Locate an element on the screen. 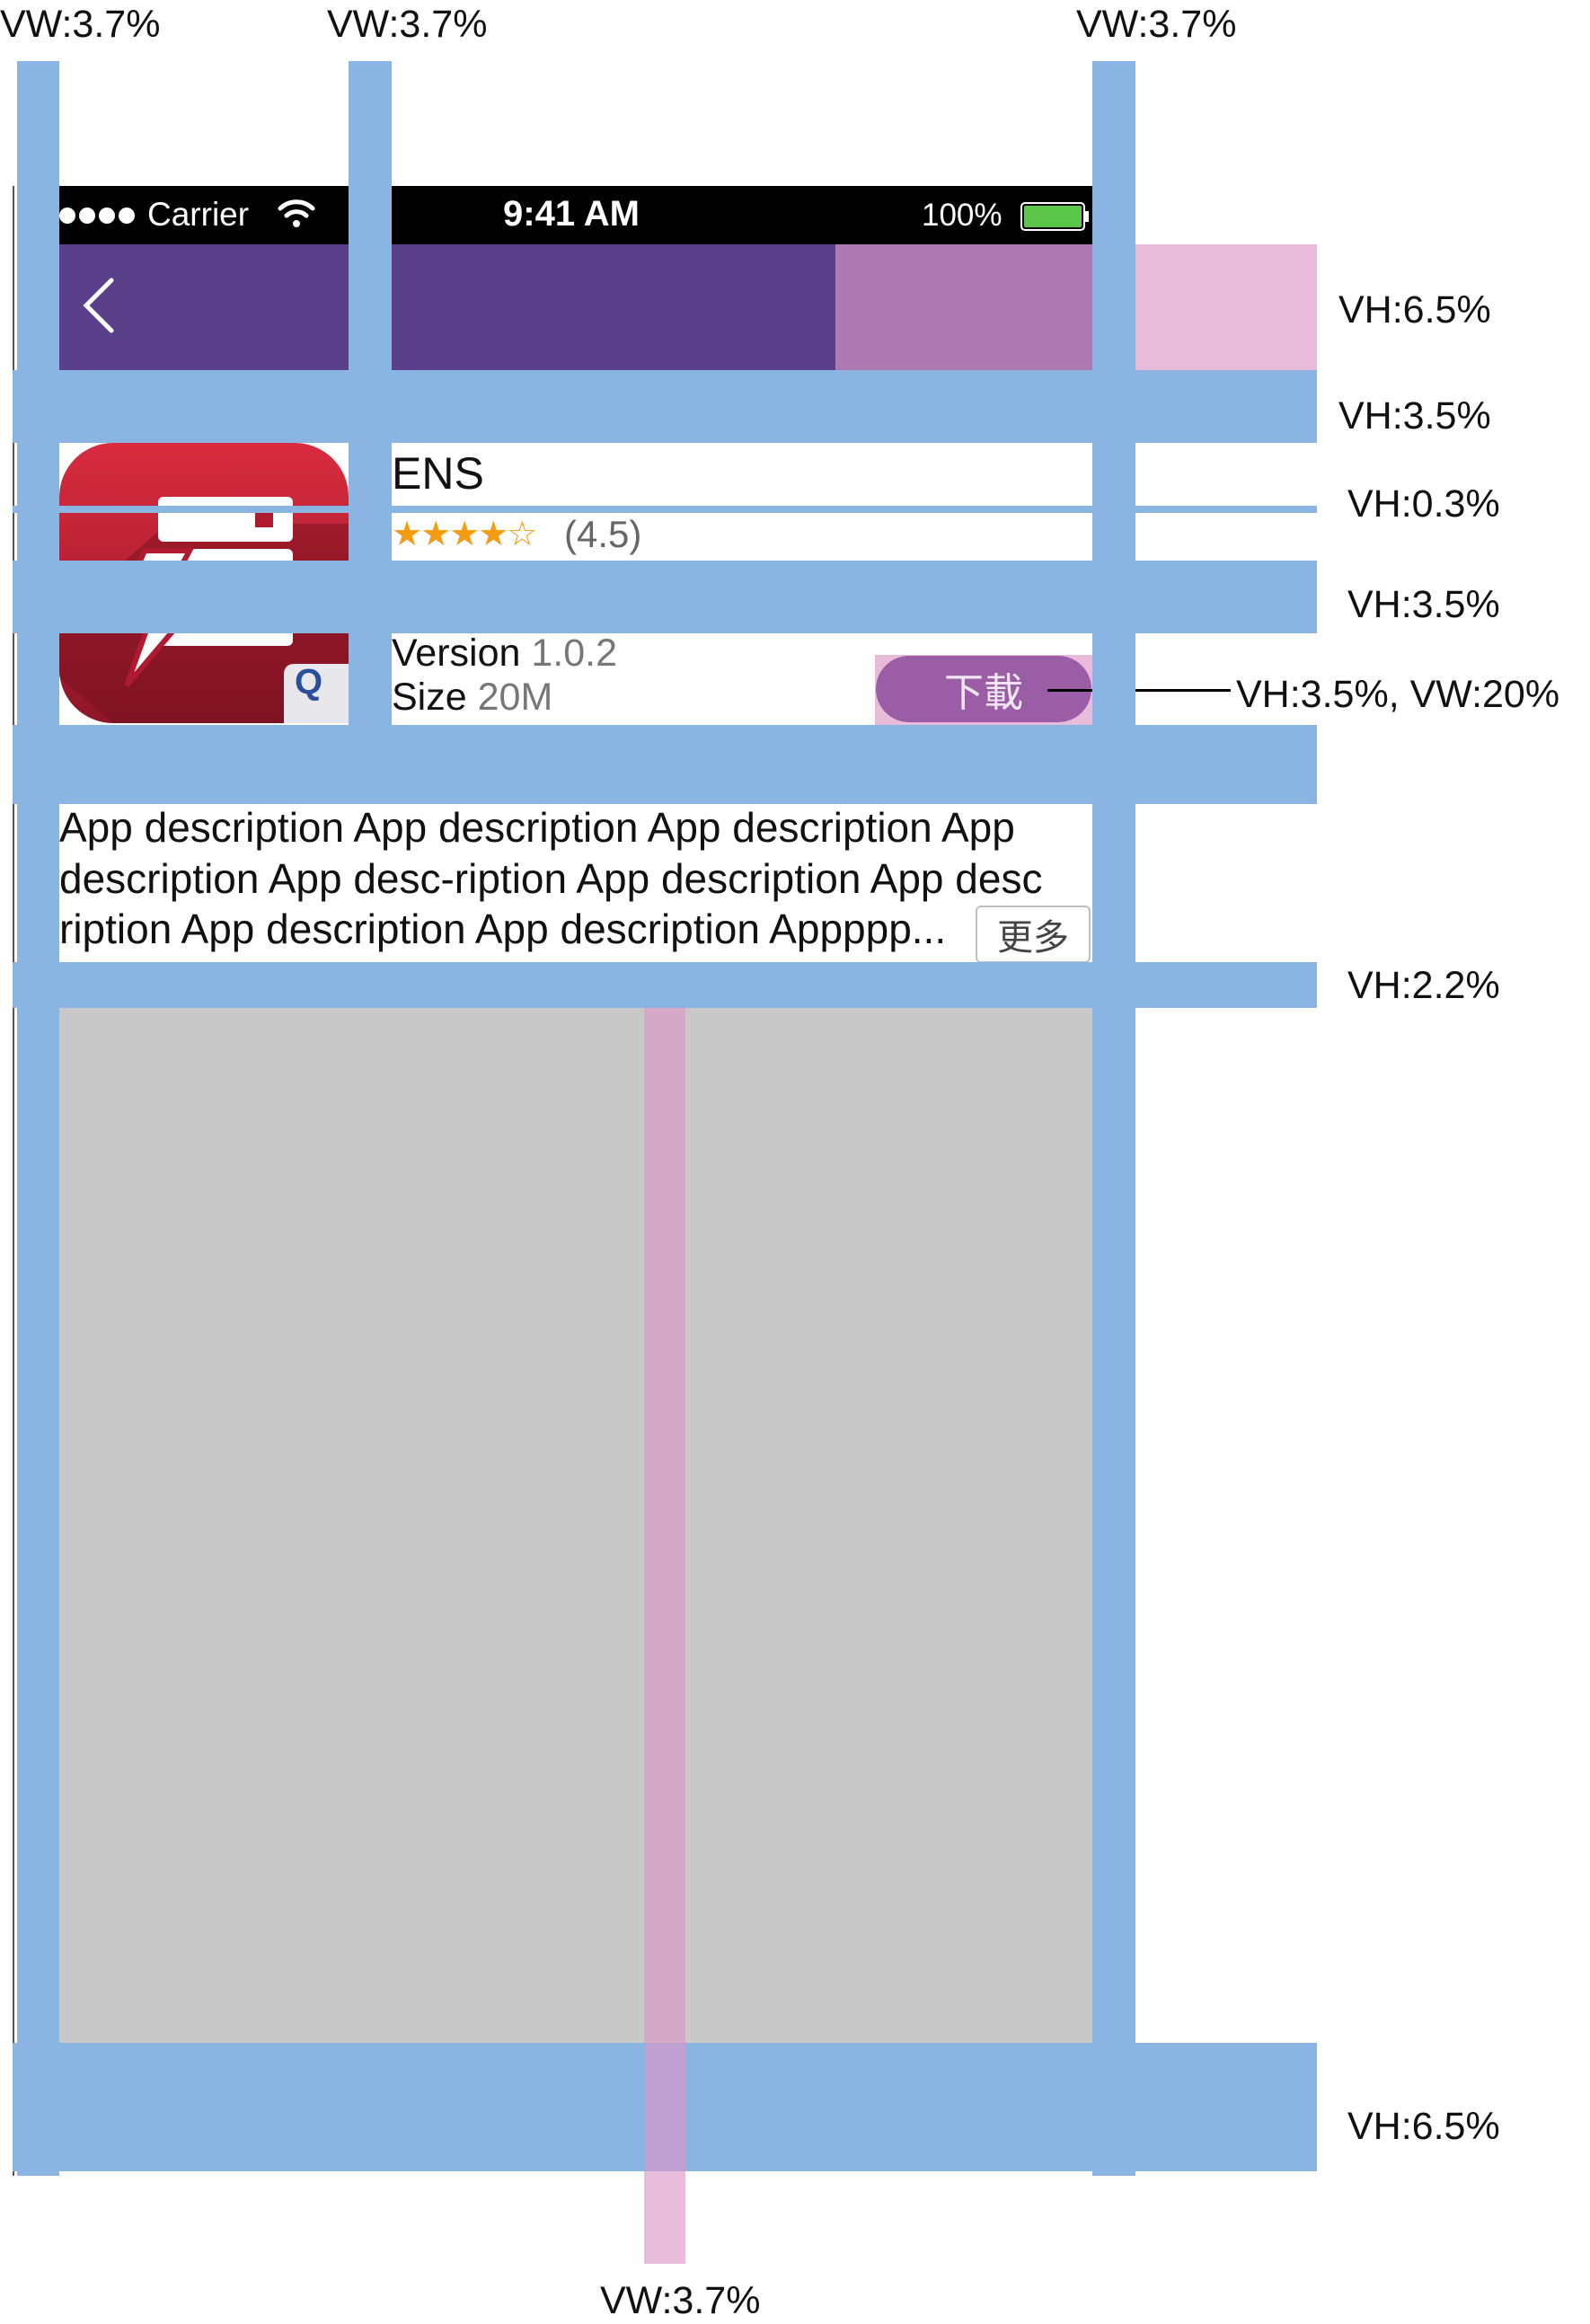 This screenshot has height=2324, width=1590. label-vh-gap1: VH:3.5% is located at coordinates (1414, 415).